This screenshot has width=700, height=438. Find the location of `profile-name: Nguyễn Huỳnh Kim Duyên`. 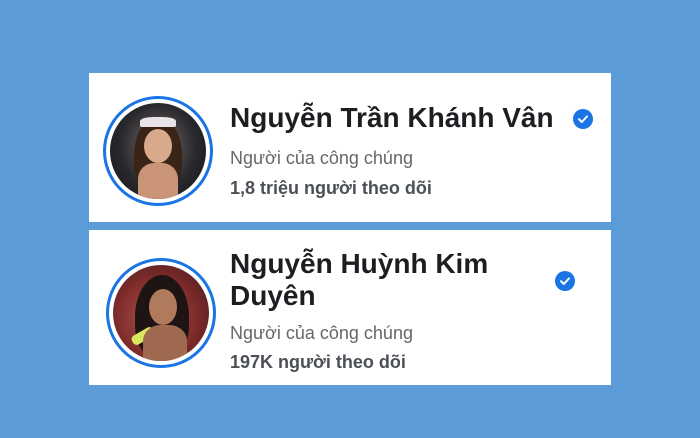

profile-name: Nguyễn Huỳnh Kim Duyên is located at coordinates (375, 280).